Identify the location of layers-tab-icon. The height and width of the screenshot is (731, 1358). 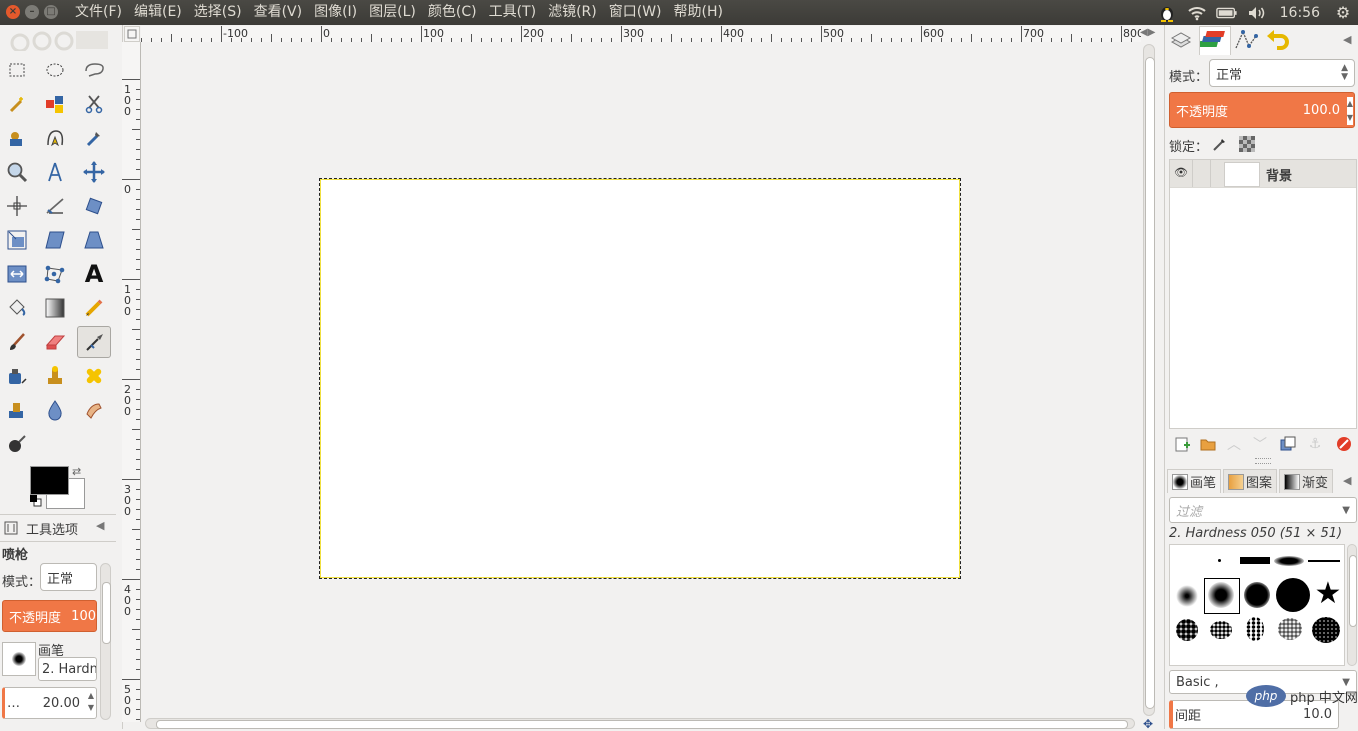
(1183, 41).